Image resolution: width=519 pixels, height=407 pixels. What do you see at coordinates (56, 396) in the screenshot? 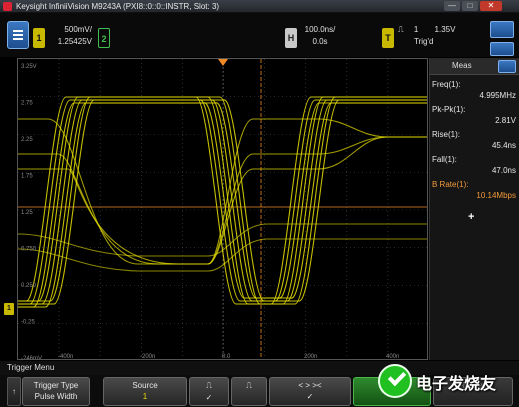
I see `softkey-value: Pulse Width` at bounding box center [56, 396].